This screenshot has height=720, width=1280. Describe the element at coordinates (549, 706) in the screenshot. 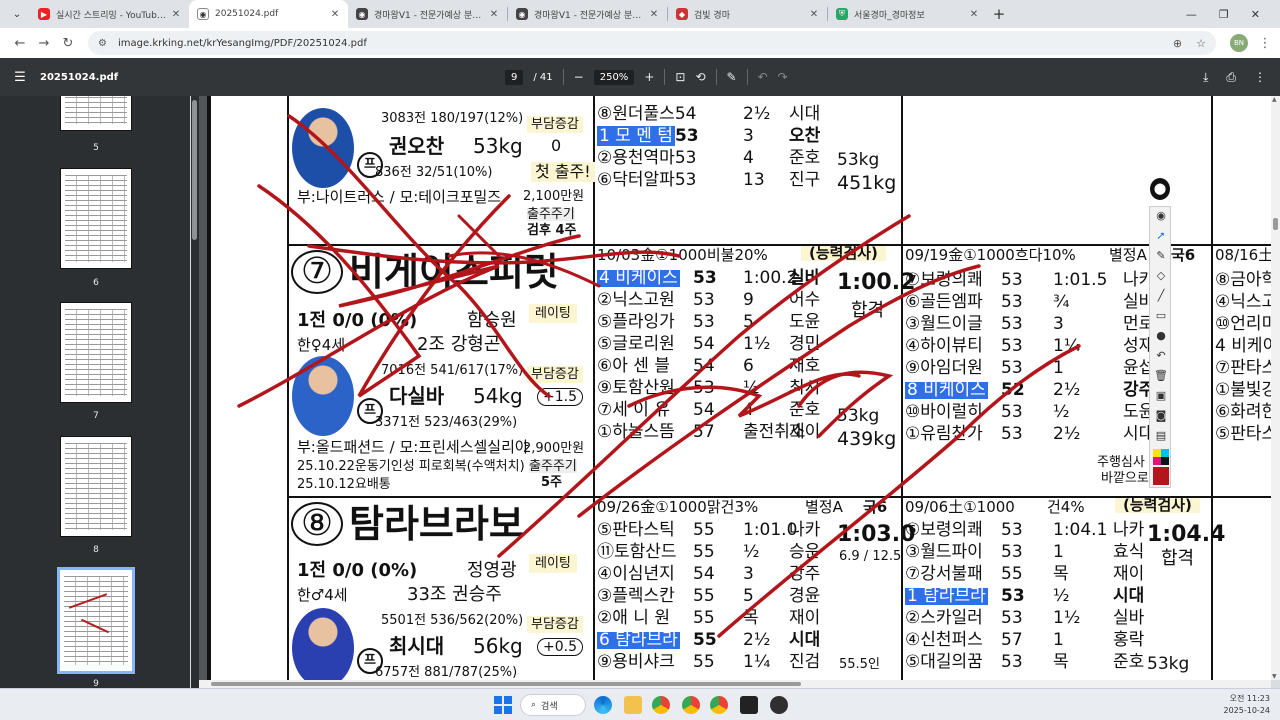

I see `search-label: 검색` at that location.